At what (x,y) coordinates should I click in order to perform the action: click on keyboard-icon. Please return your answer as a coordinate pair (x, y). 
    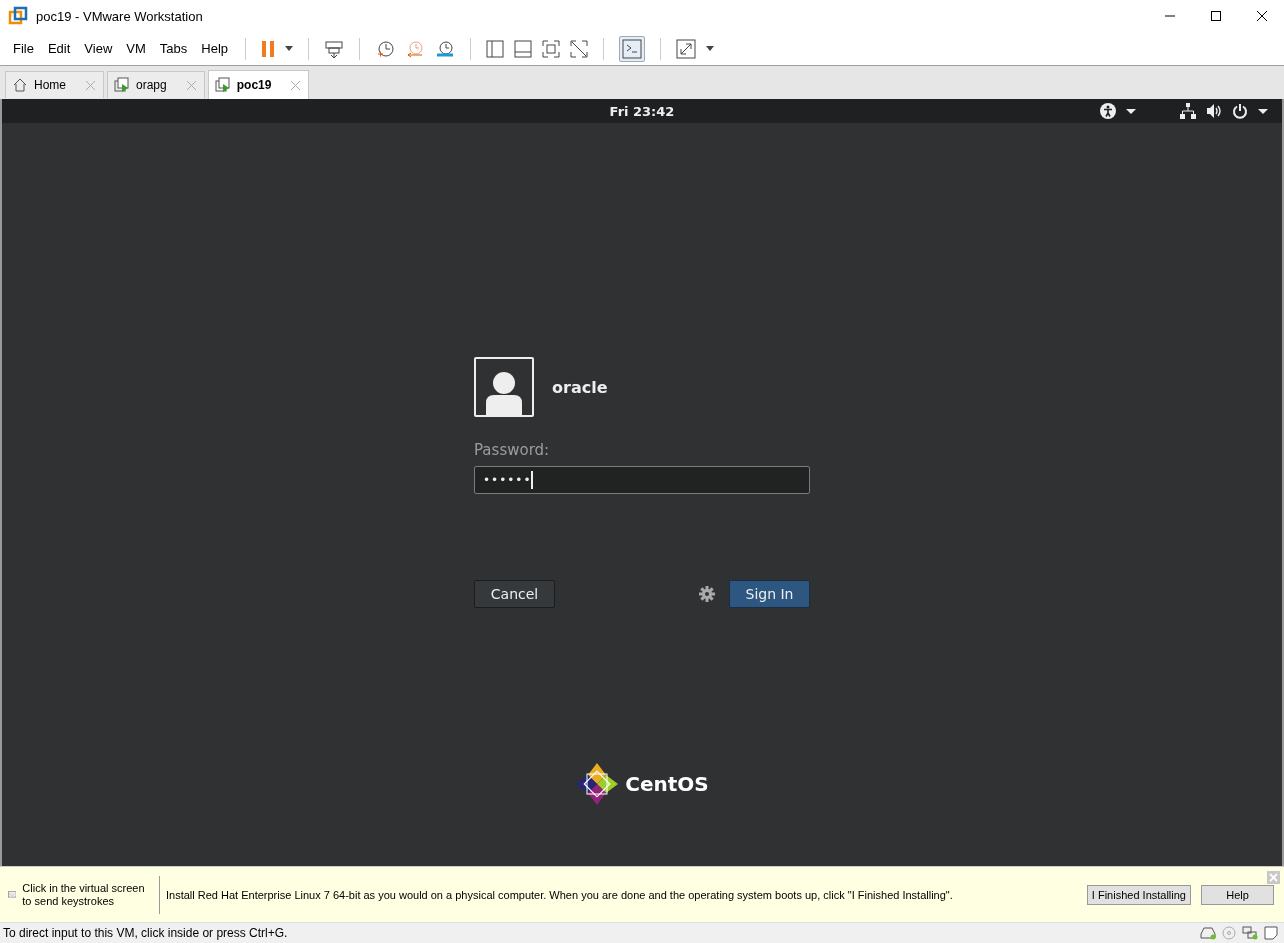
    Looking at the image, I should click on (12, 894).